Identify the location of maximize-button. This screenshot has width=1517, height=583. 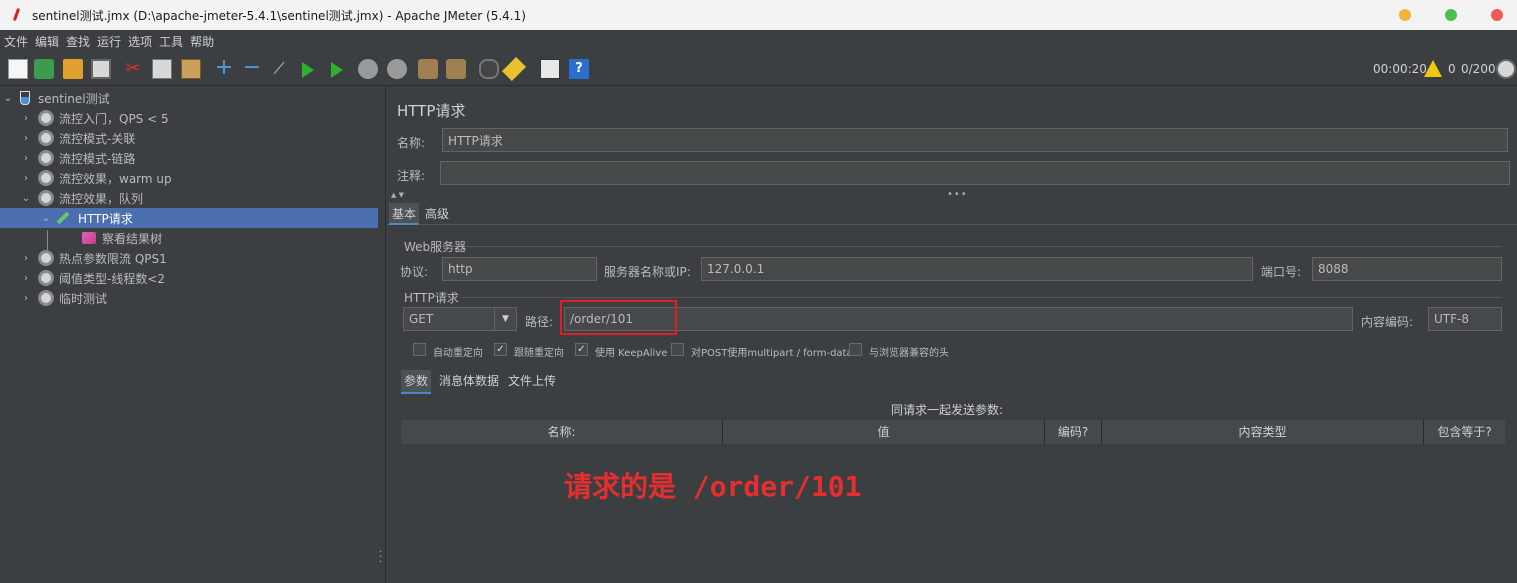
(1451, 15).